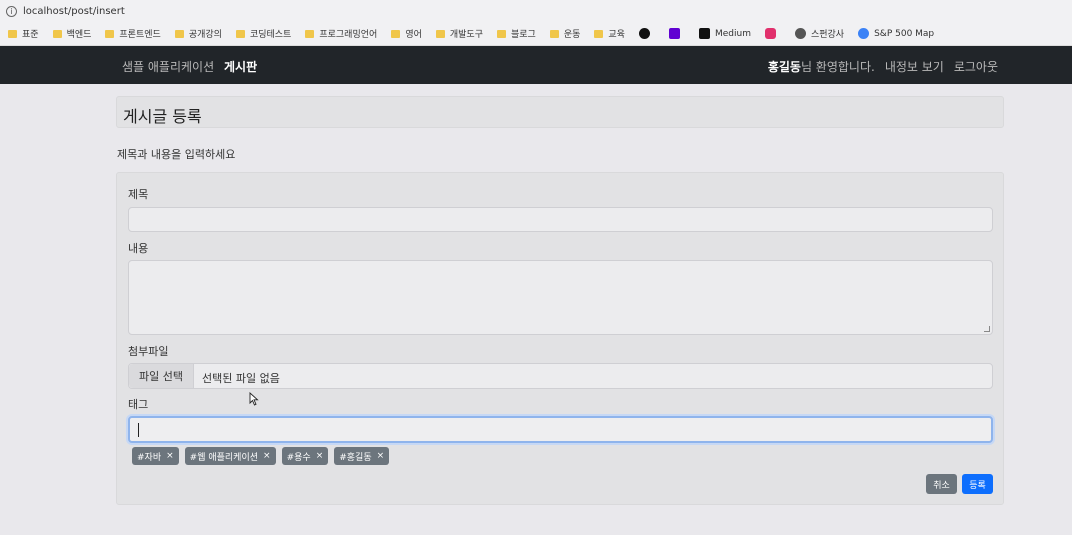 The width and height of the screenshot is (1072, 535). I want to click on welcome-text: 홍길동님 환영합니다., so click(821, 66).